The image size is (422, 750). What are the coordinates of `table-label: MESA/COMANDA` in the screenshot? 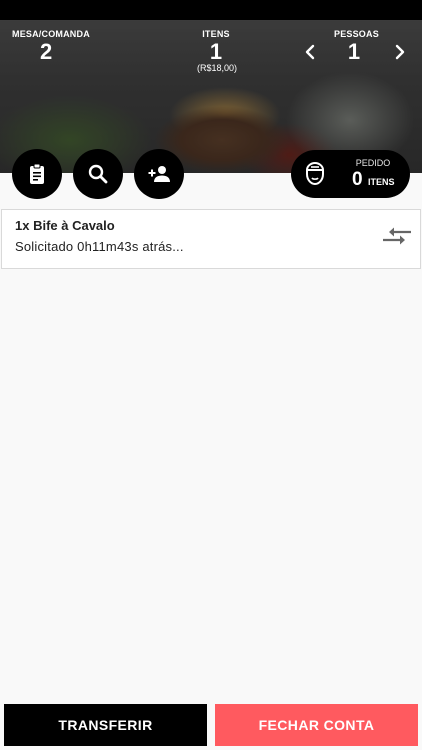 It's located at (51, 34).